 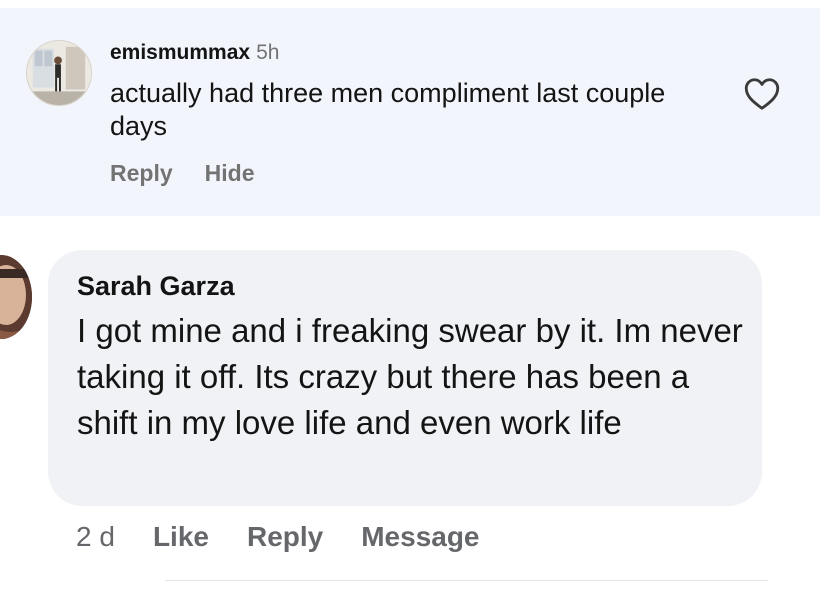 What do you see at coordinates (466, 580) in the screenshot?
I see `divider` at bounding box center [466, 580].